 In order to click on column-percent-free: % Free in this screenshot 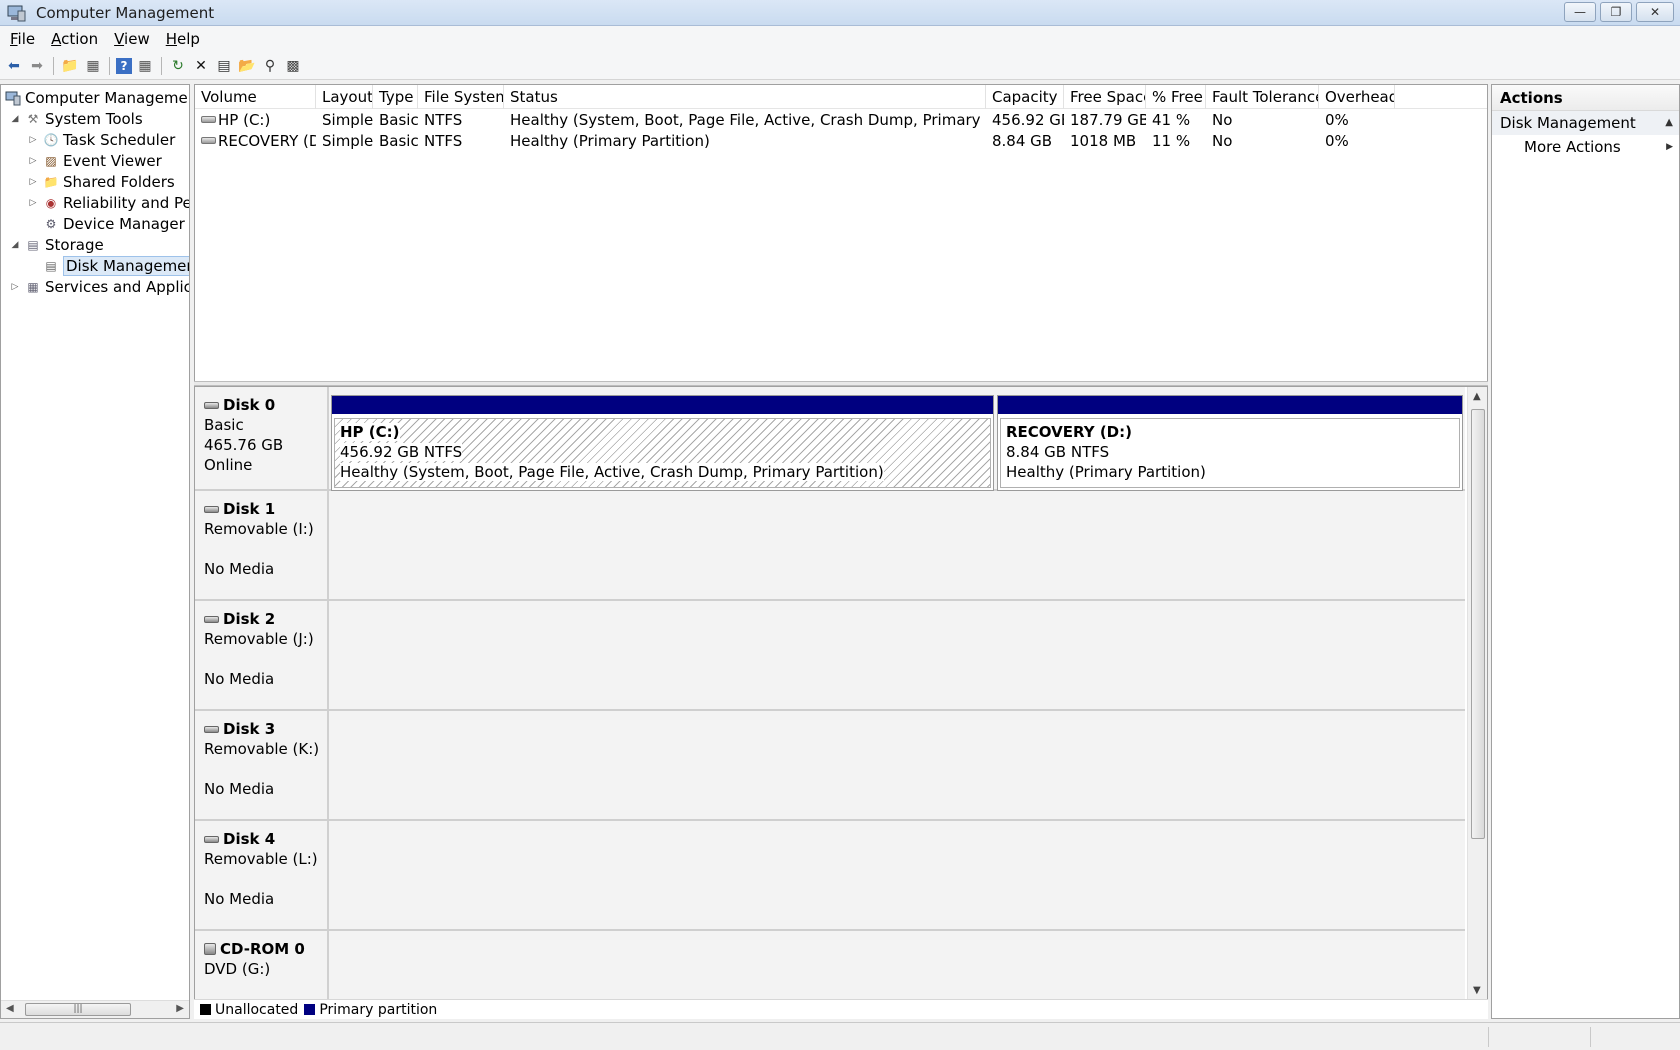, I will do `click(1176, 97)`.